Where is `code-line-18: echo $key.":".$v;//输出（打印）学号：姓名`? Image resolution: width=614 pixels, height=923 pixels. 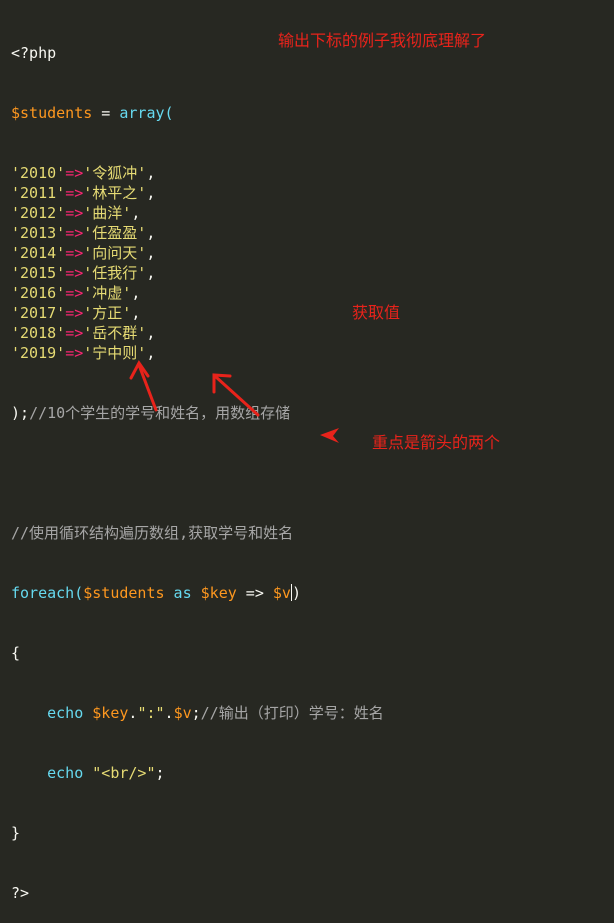
code-line-18: echo $key.":".$v;//输出（打印）学号：姓名 is located at coordinates (197, 713).